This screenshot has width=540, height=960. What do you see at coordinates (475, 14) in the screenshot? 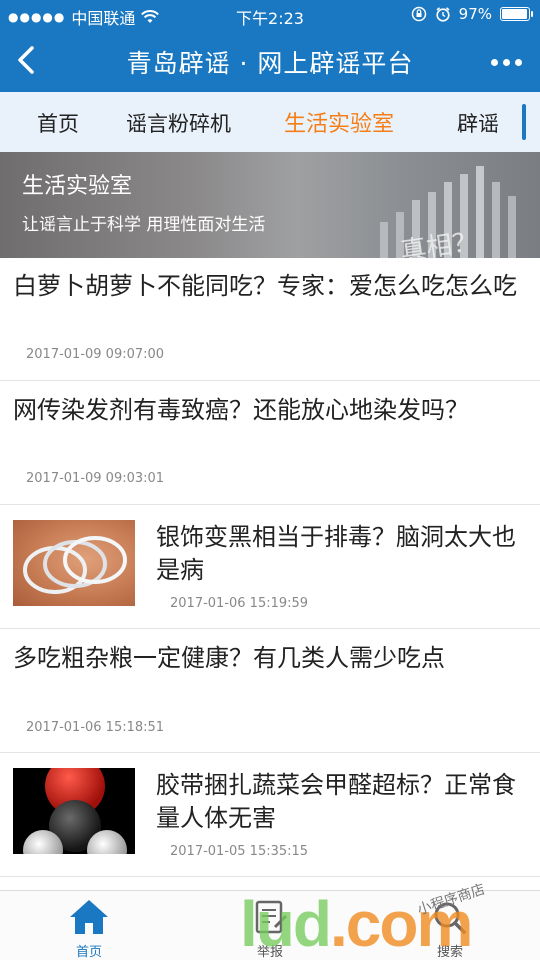
I see `battery-percent: 97%` at bounding box center [475, 14].